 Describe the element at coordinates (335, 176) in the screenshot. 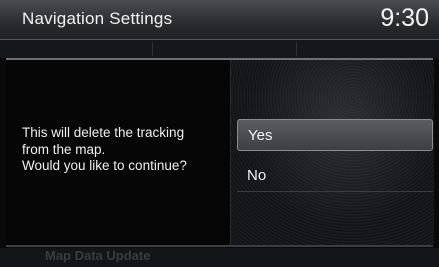

I see `no-button: No` at that location.